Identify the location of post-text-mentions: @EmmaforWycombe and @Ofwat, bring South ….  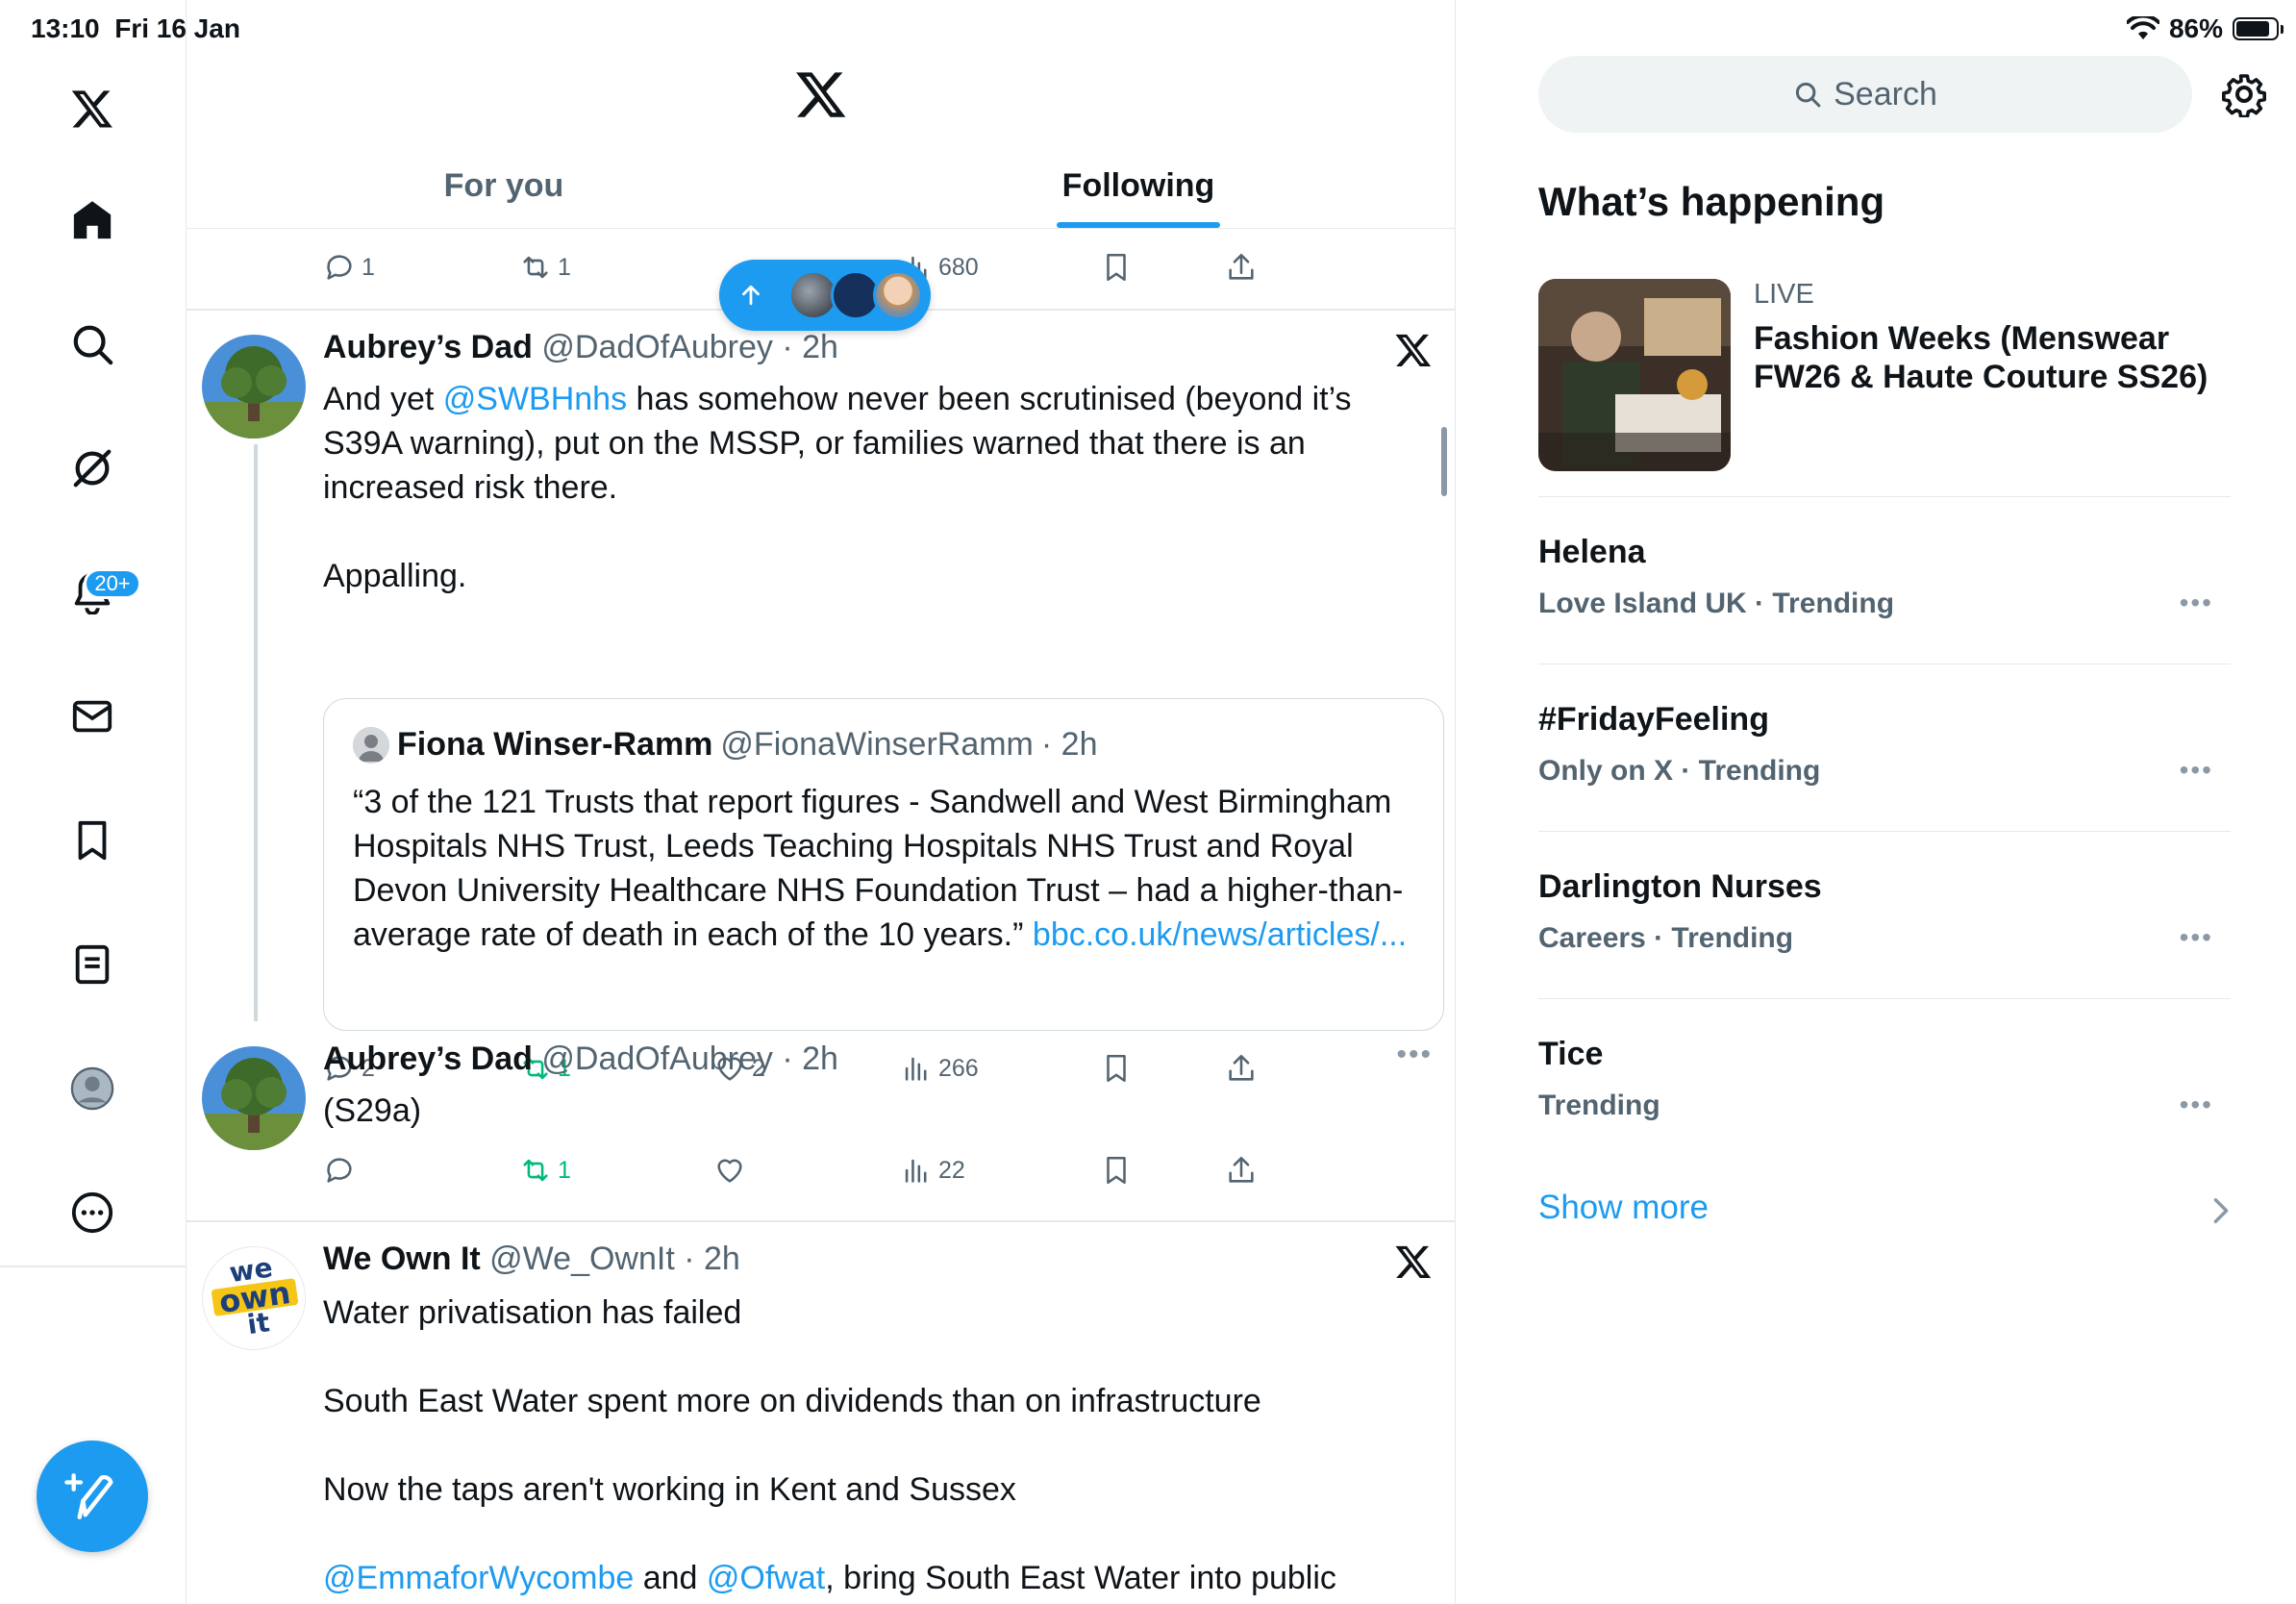
(829, 1578).